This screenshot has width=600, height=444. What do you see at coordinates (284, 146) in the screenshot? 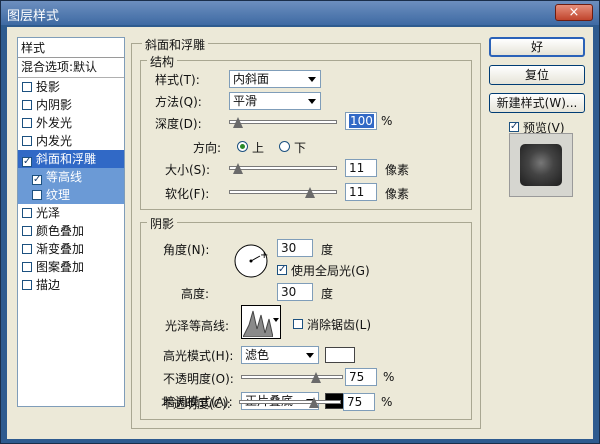
I see `direction-down-radio` at bounding box center [284, 146].